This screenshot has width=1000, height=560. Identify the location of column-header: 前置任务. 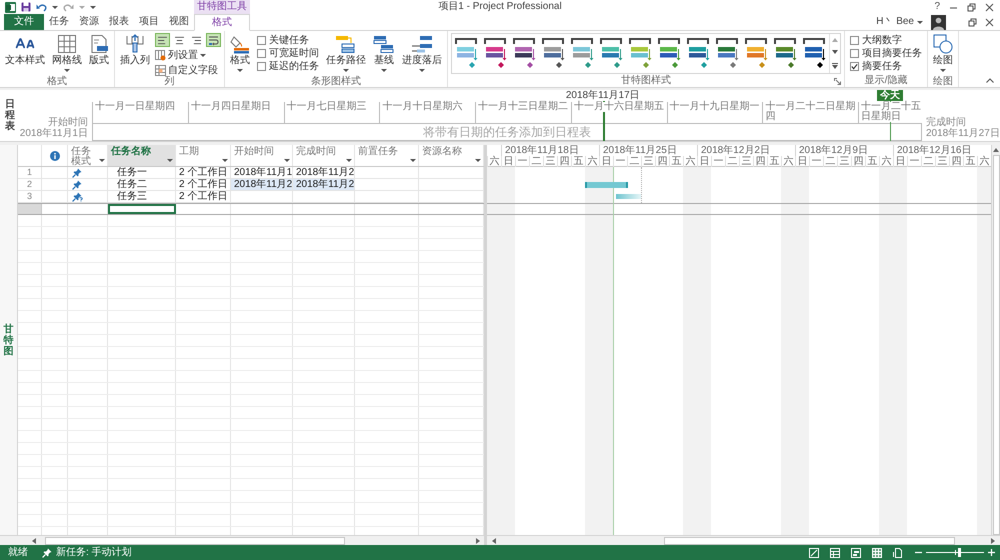
(387, 155).